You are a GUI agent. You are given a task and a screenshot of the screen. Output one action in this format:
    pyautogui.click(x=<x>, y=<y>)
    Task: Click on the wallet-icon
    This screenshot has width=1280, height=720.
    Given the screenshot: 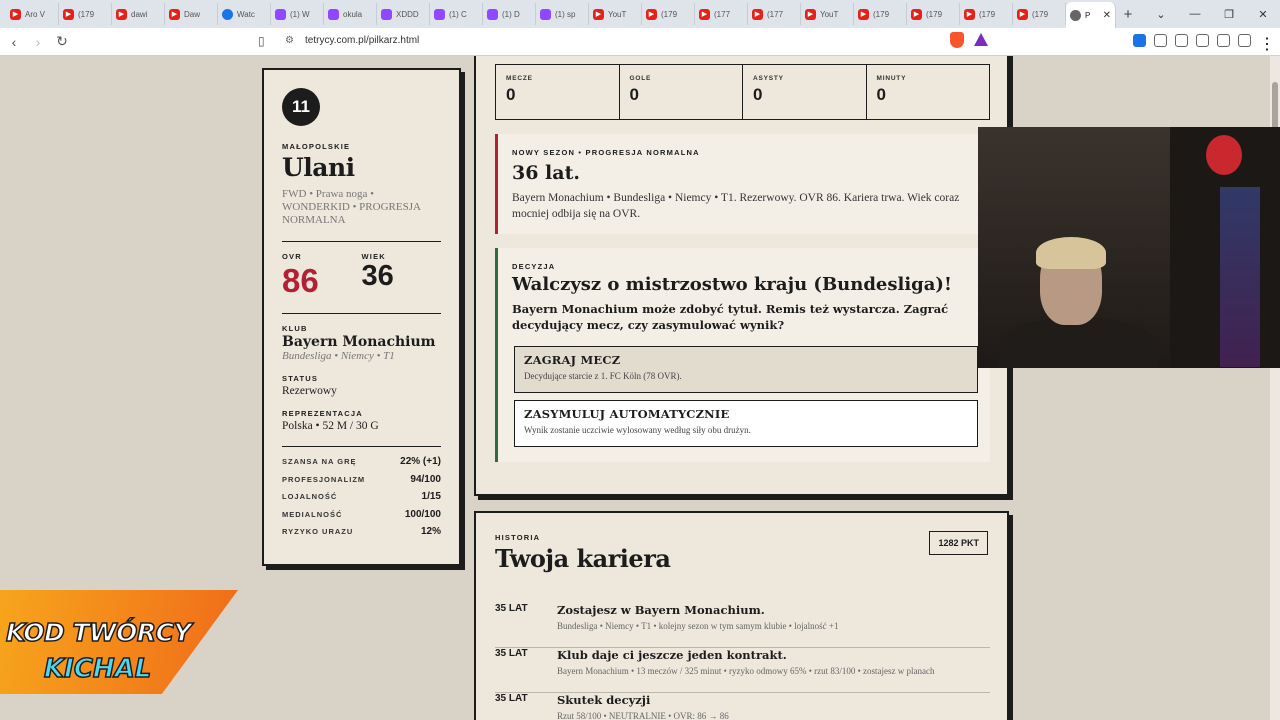 What is the action you would take?
    pyautogui.click(x=1202, y=40)
    